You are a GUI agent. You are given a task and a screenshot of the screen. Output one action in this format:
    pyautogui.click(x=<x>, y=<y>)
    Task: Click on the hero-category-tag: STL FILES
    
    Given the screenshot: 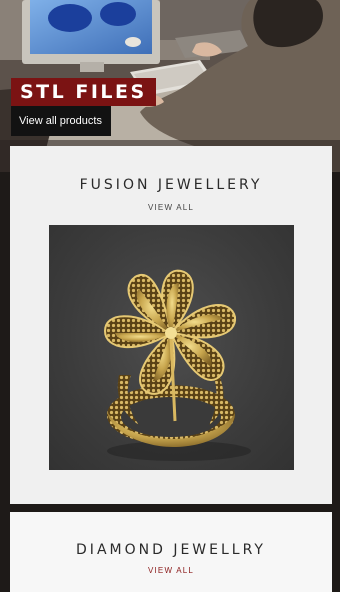 What is the action you would take?
    pyautogui.click(x=83, y=92)
    